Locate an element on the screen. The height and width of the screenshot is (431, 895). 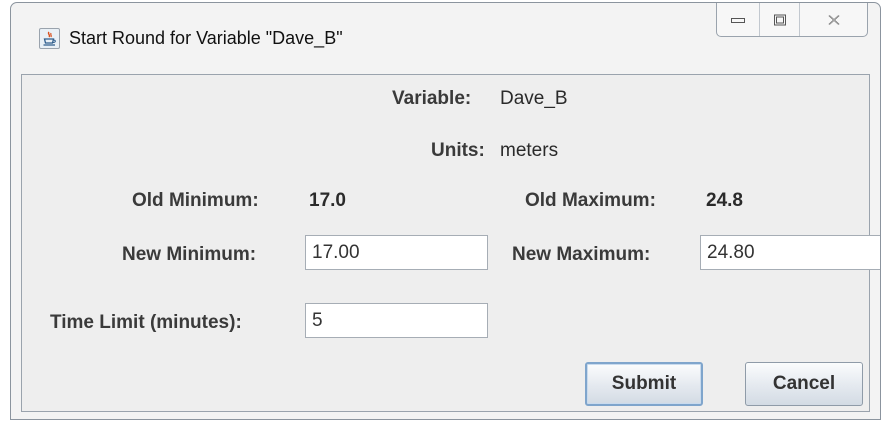
old-minimum-label: Old Minimum: is located at coordinates (195, 200).